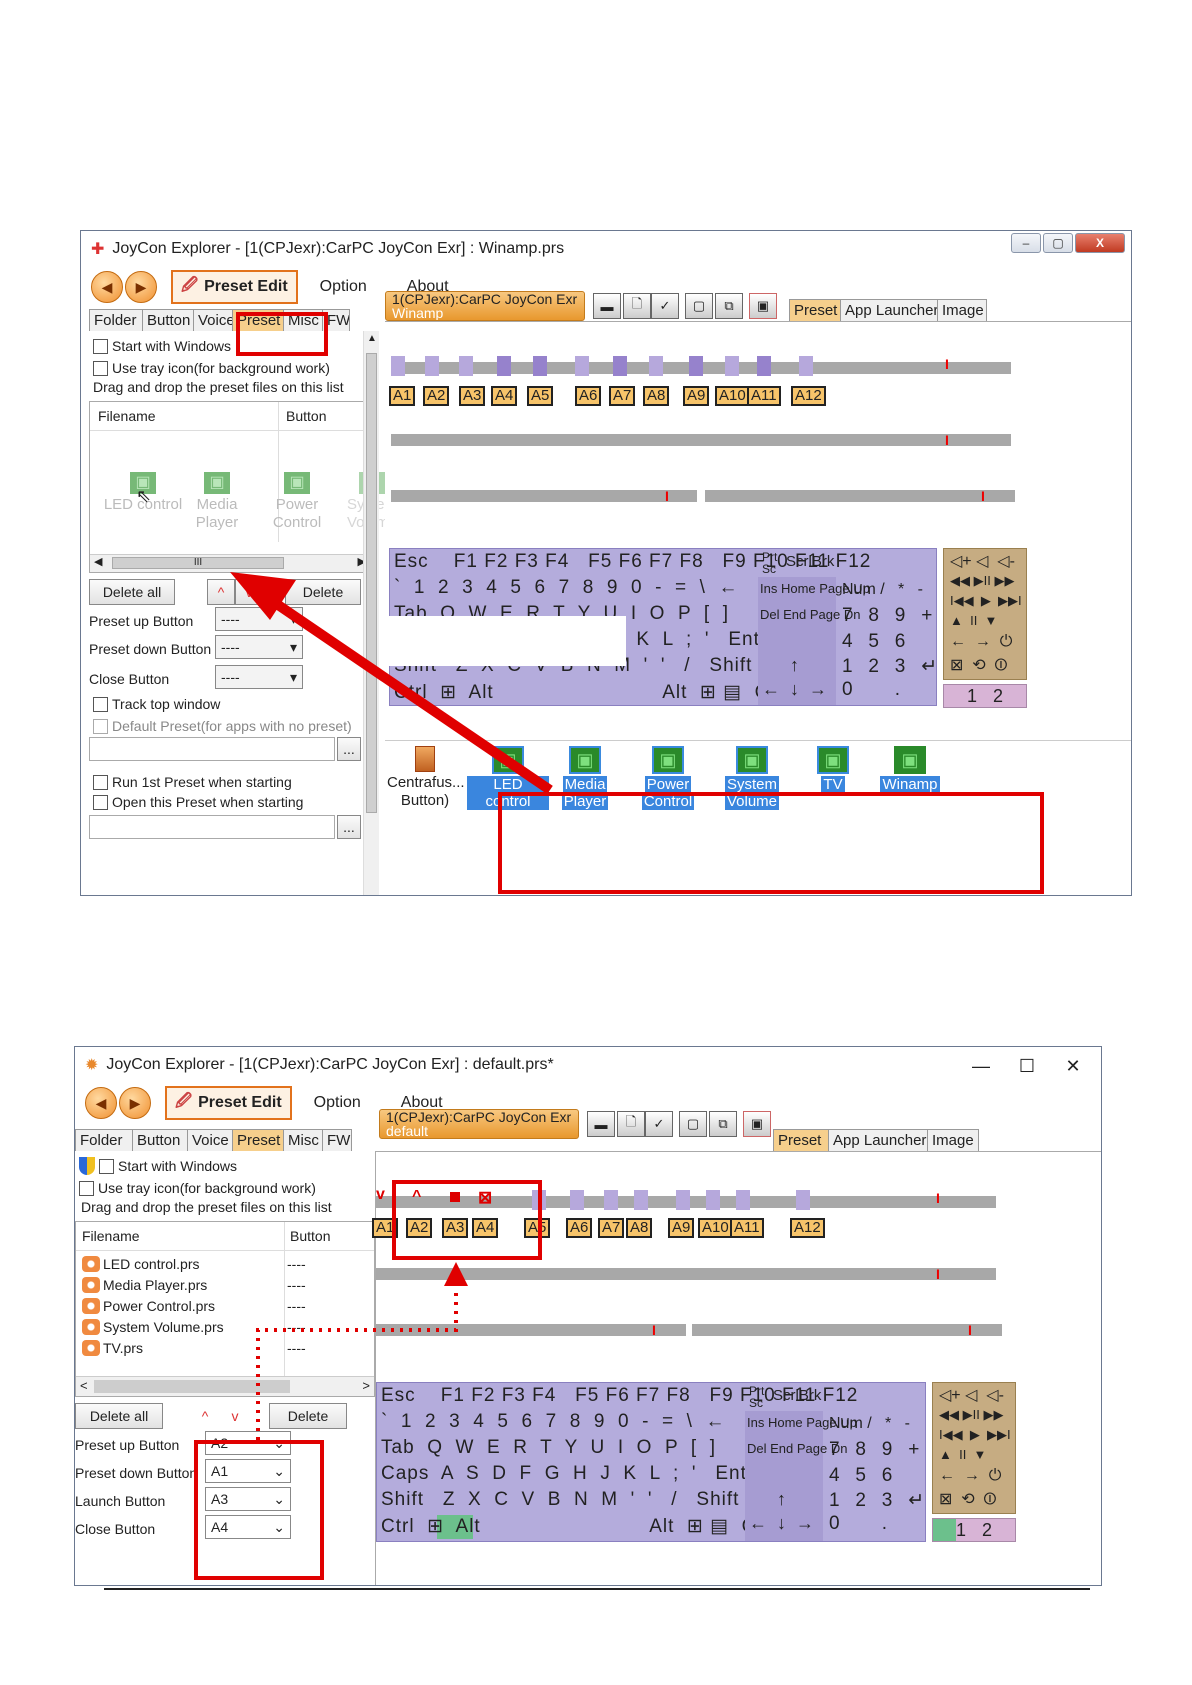  I want to click on dotted-connector, so click(362, 1351).